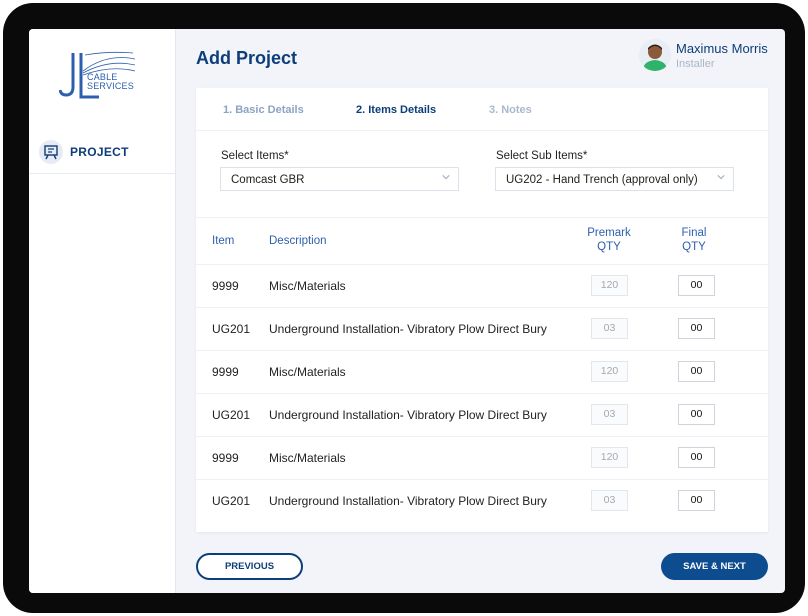  I want to click on select-sub-items-dropdown: UG202 - Hand Trench (approval only), so click(614, 179).